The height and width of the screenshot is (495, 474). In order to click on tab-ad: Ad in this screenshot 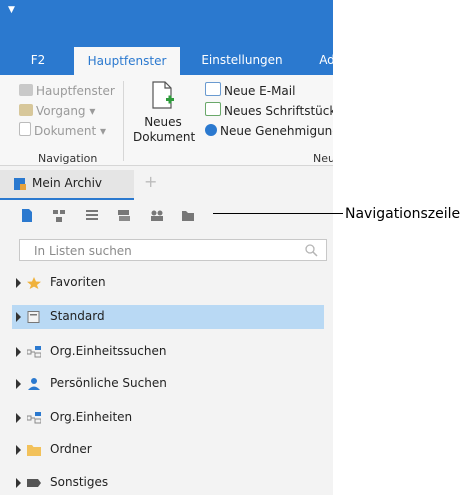, I will do `click(322, 60)`.